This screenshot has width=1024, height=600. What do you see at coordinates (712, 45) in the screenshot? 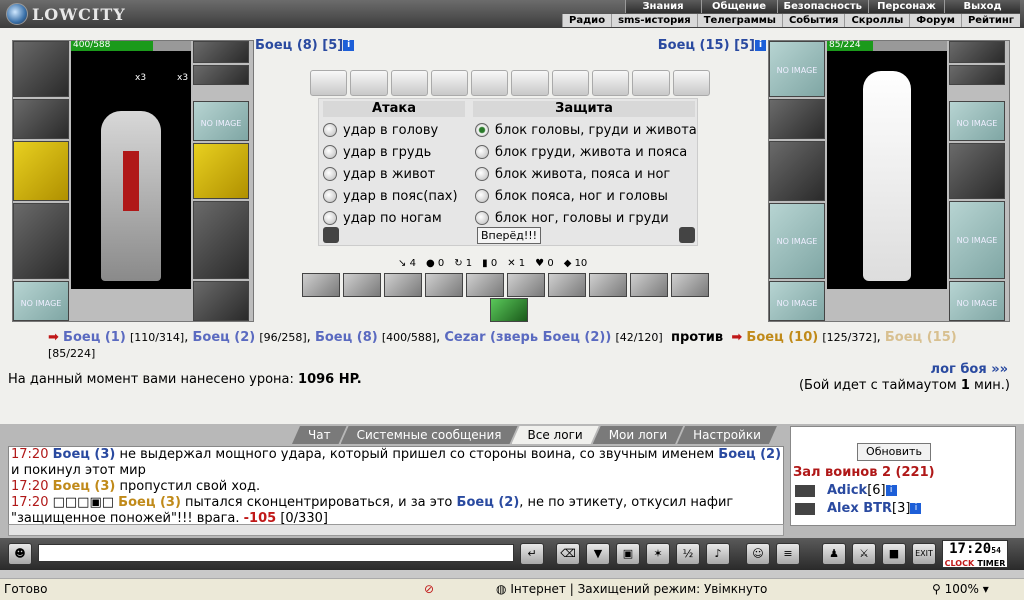
I see `right-fighter-name: Боец (15) [5] i` at bounding box center [712, 45].